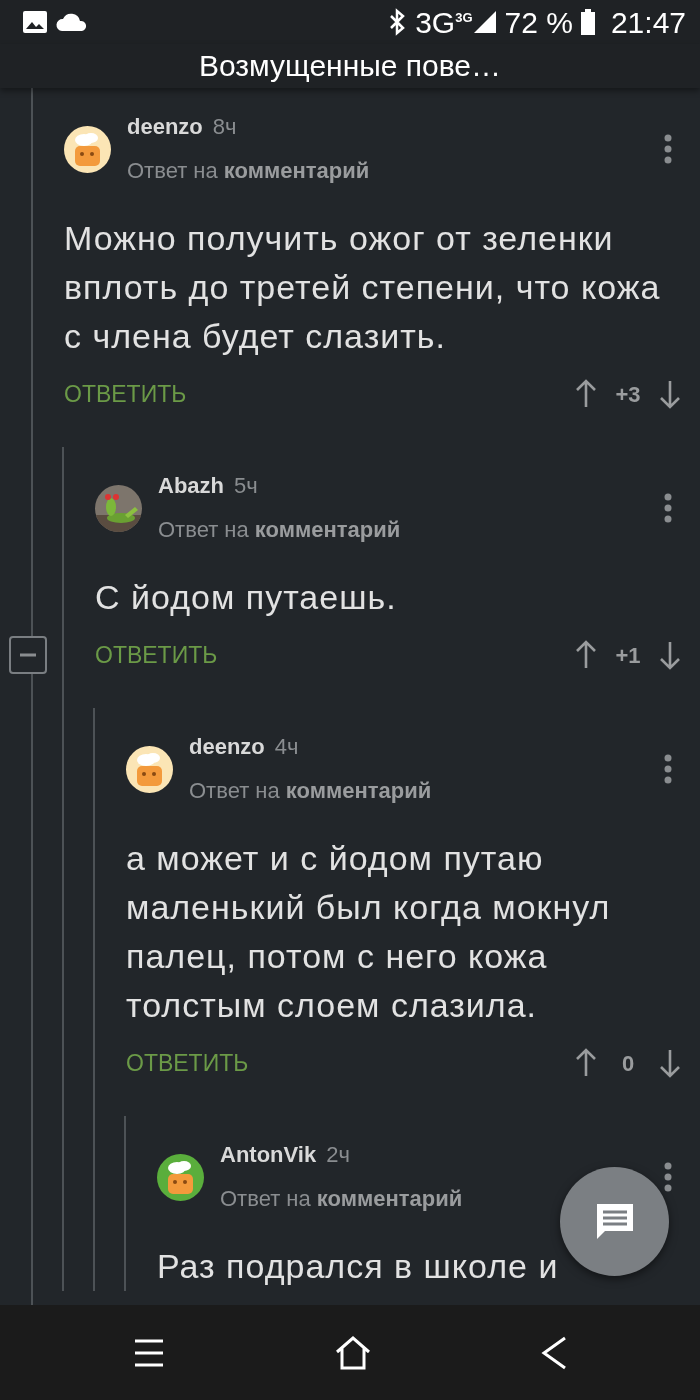  What do you see at coordinates (464, 16) in the screenshot?
I see `network-type-small: 3G` at bounding box center [464, 16].